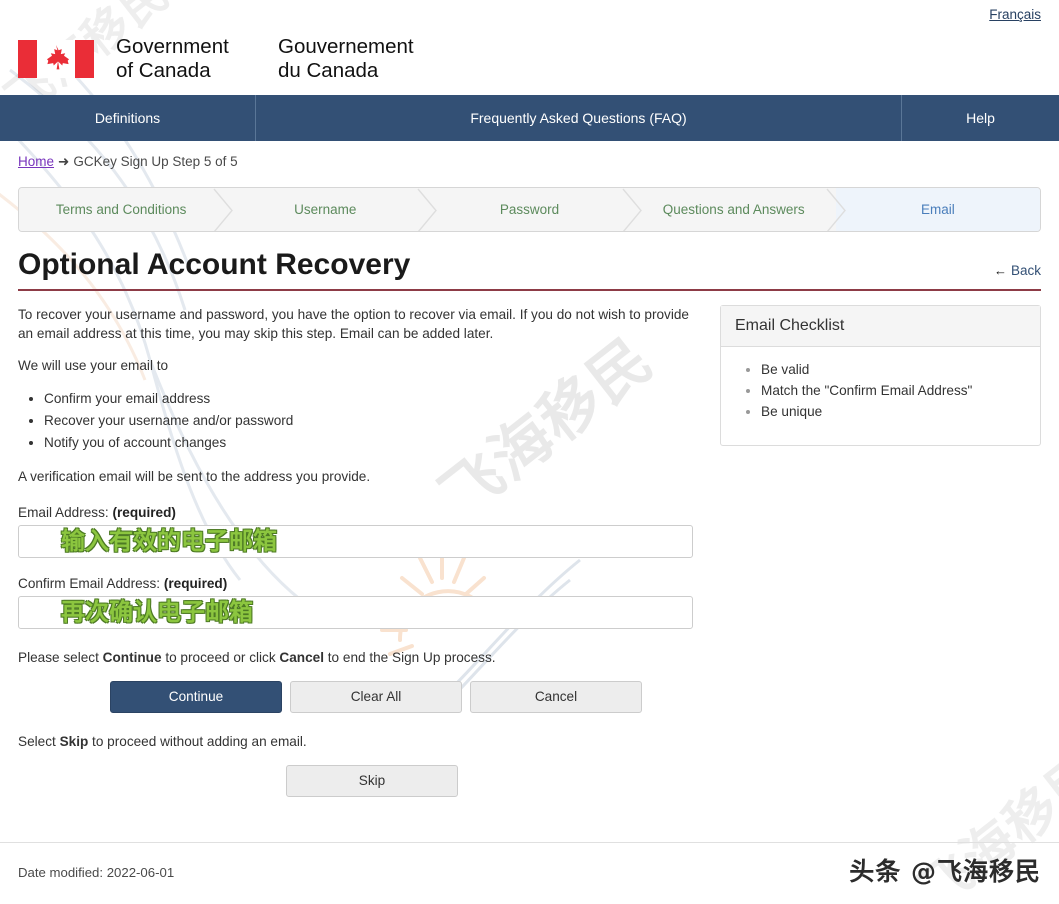  I want to click on canada-flag-icon, so click(56, 59).